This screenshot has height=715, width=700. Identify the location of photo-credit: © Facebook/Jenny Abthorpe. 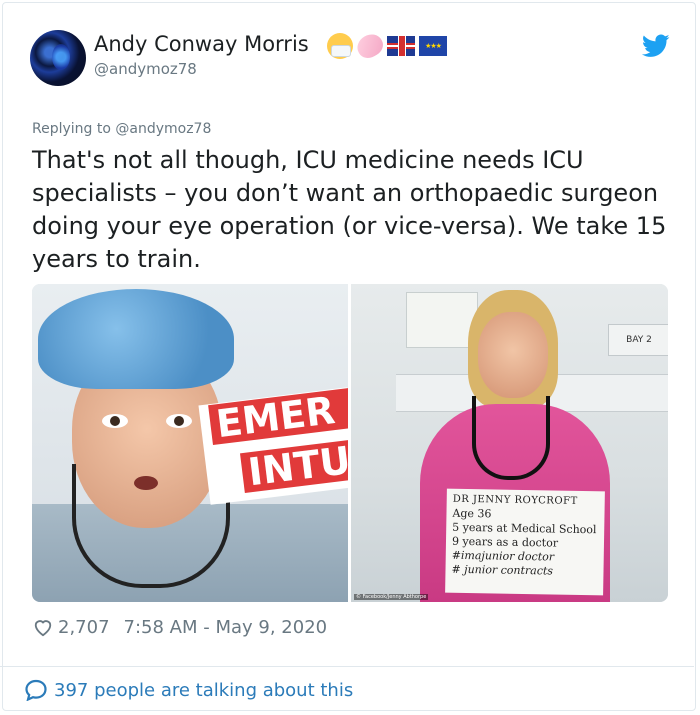
(391, 597).